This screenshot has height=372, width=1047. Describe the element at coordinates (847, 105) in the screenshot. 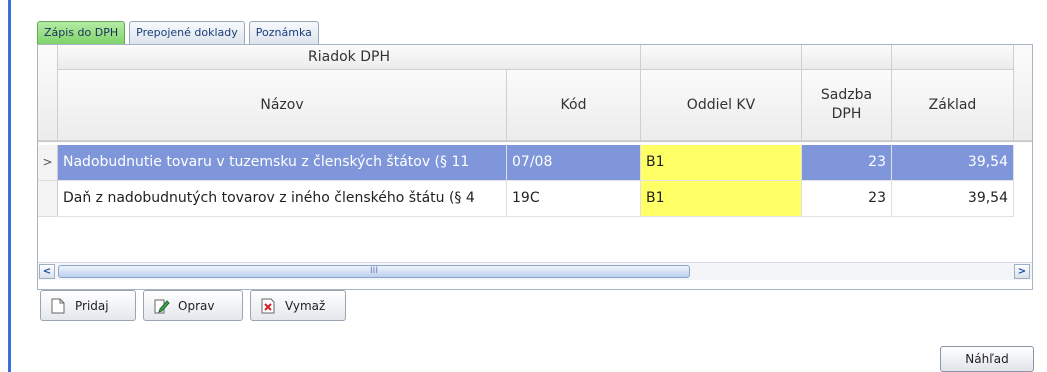

I see `column-header-sadzba-dph: Sadzba DPH` at that location.